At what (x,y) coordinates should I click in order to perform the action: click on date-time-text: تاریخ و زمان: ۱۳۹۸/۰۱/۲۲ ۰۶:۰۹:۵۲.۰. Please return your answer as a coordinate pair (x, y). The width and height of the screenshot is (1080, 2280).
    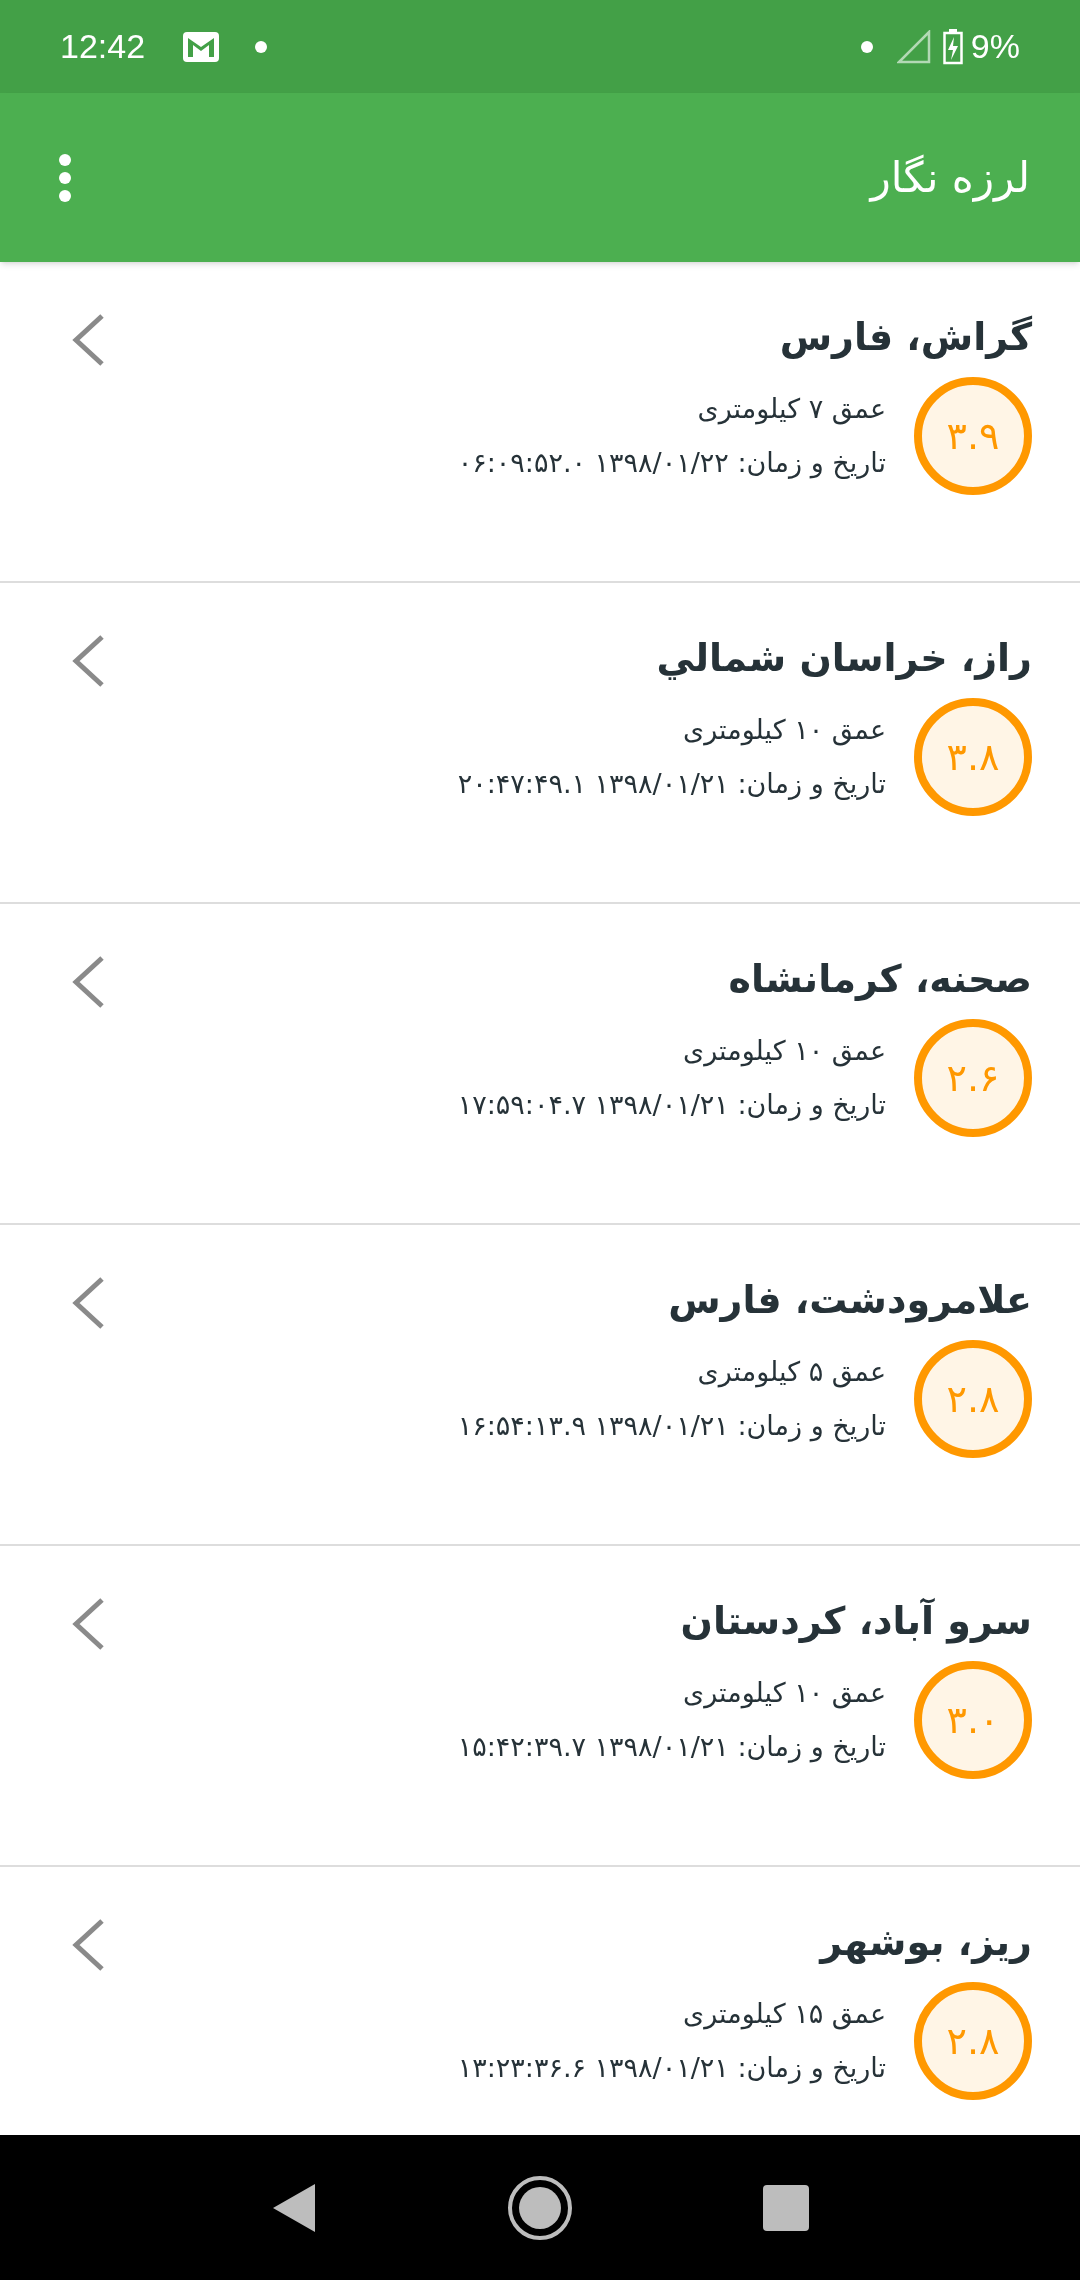
    Looking at the image, I should click on (671, 463).